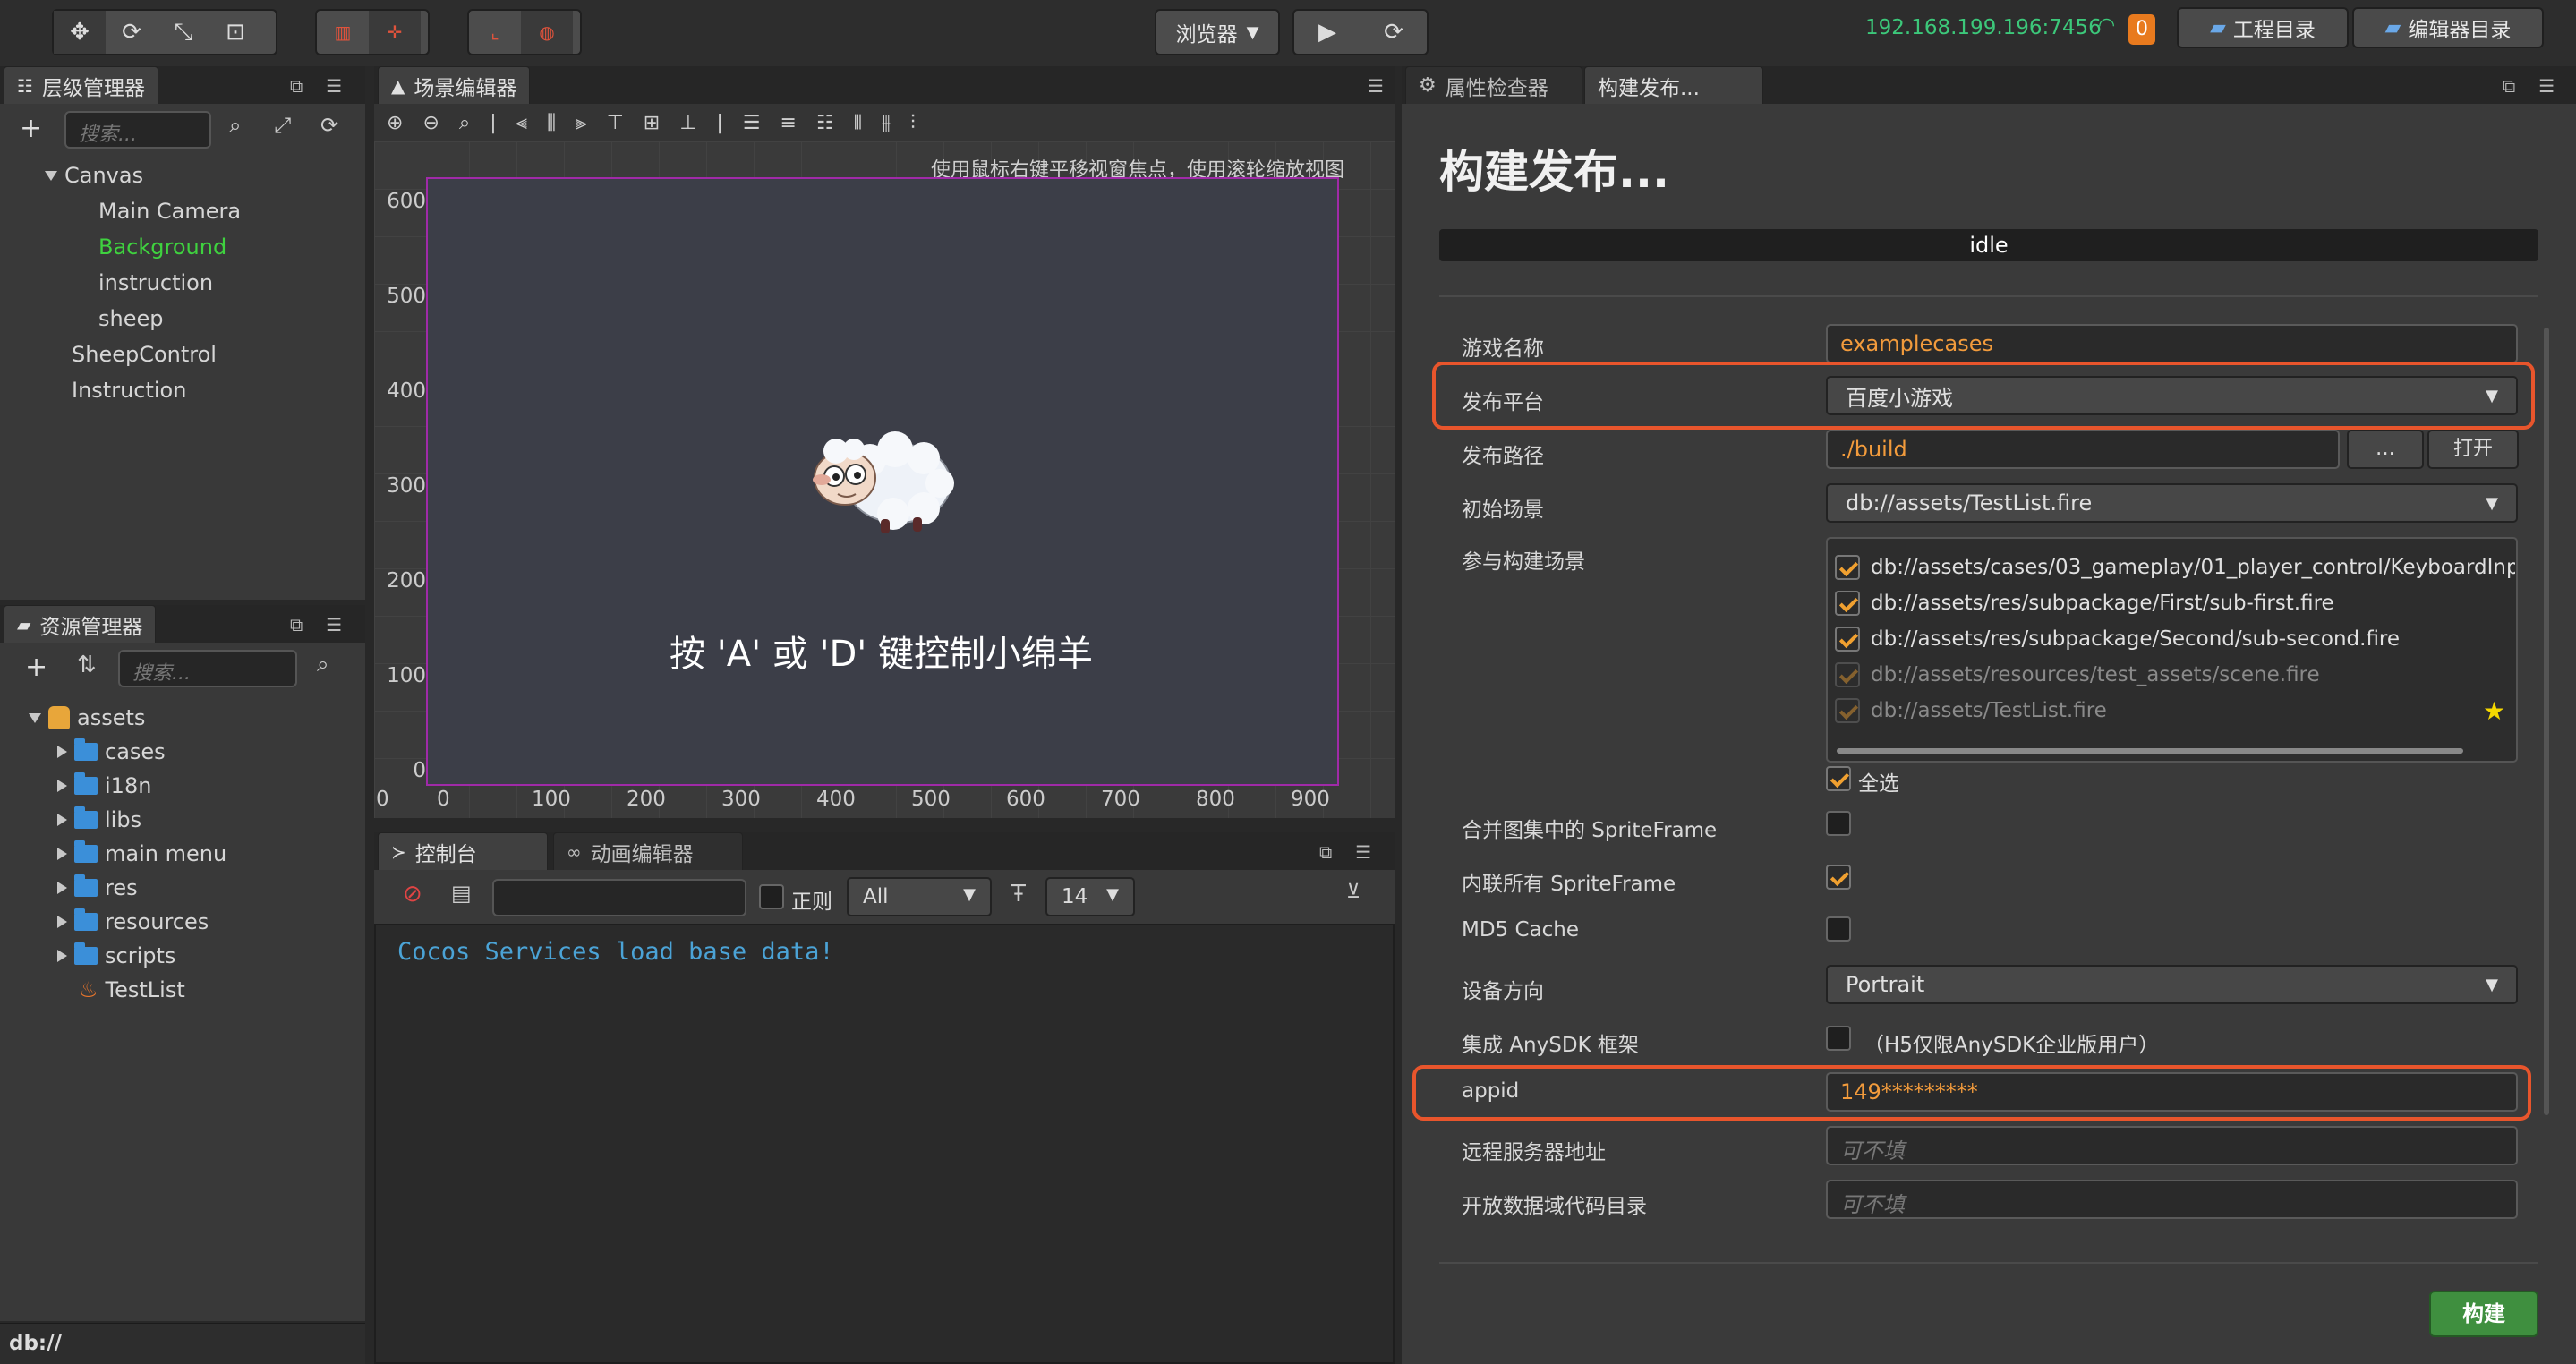 This screenshot has height=1364, width=2576. What do you see at coordinates (80, 624) in the screenshot?
I see `tab-assets: ▰ 资源管理器` at bounding box center [80, 624].